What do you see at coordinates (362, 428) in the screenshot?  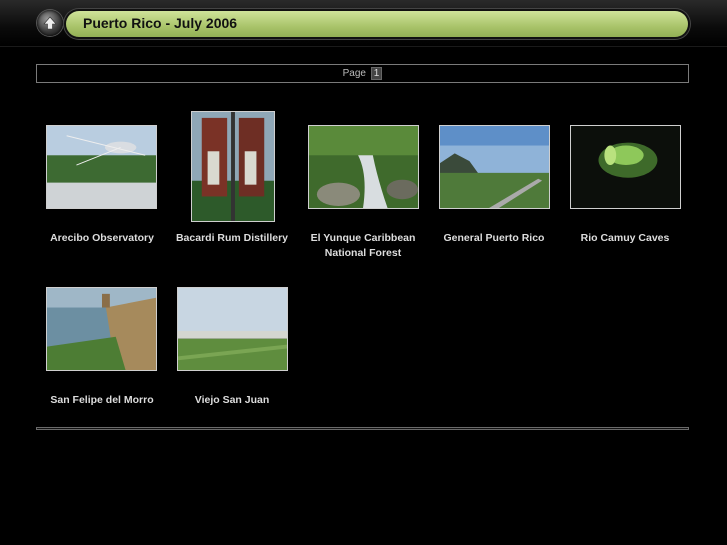 I see `footer-divider` at bounding box center [362, 428].